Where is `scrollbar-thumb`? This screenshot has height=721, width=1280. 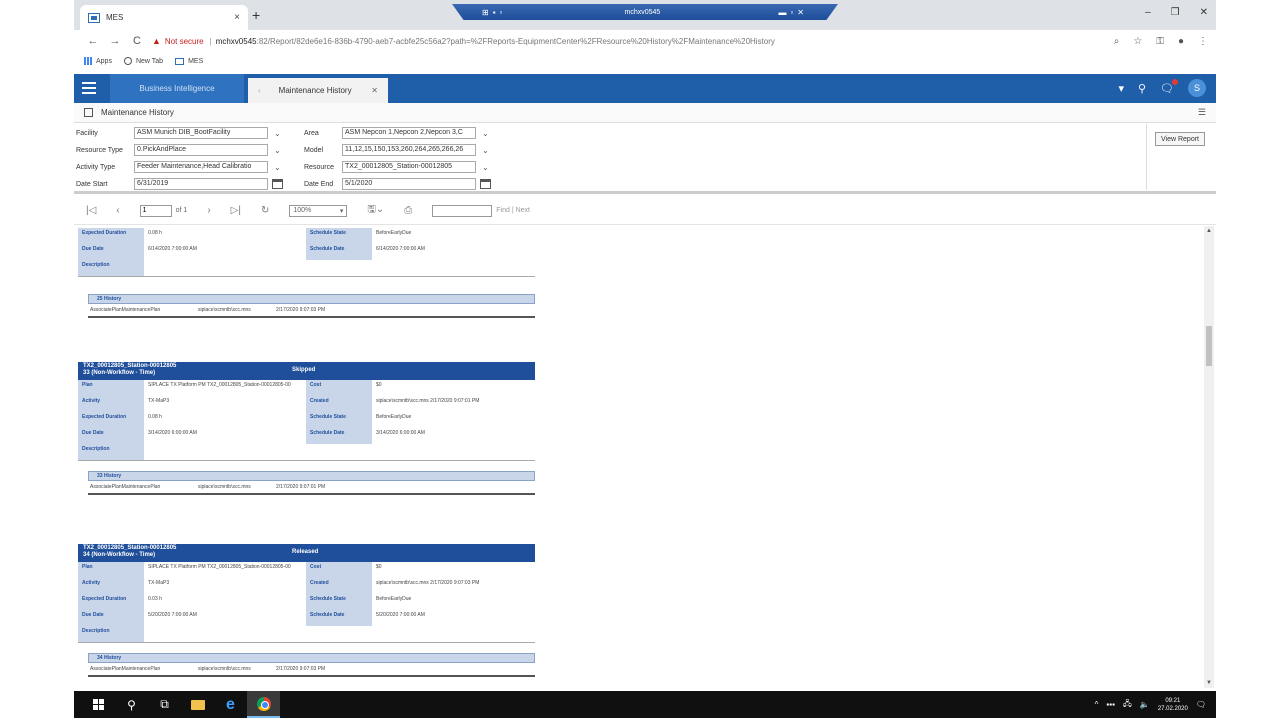
scrollbar-thumb is located at coordinates (1209, 346).